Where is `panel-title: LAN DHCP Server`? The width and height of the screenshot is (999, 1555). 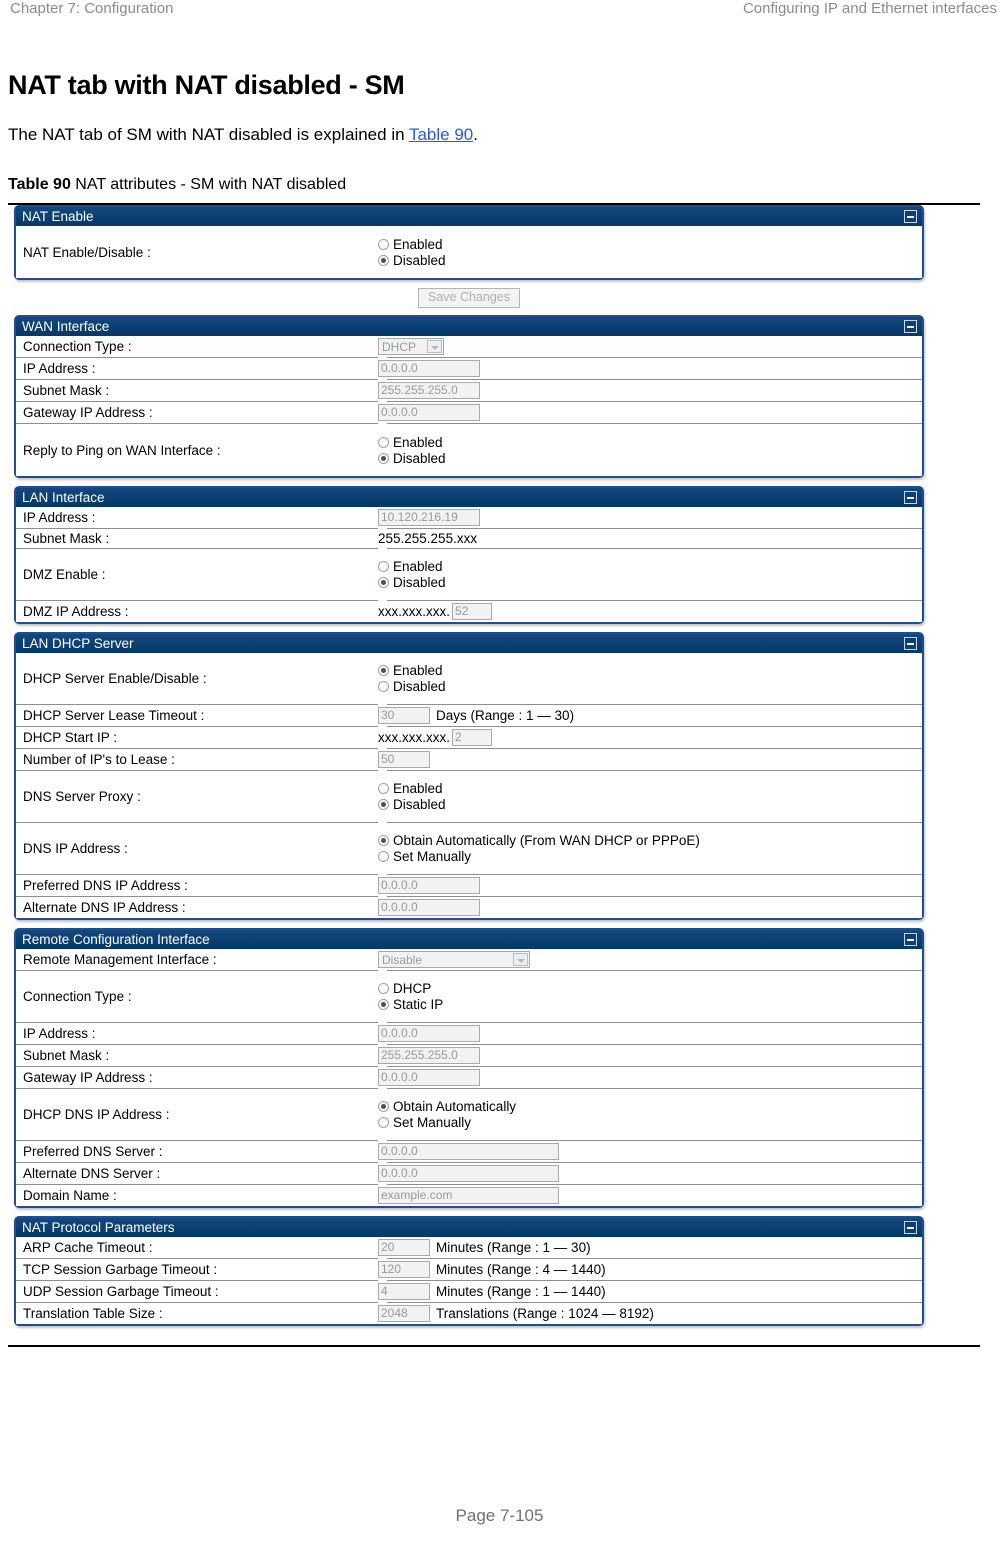 panel-title: LAN DHCP Server is located at coordinates (78, 643).